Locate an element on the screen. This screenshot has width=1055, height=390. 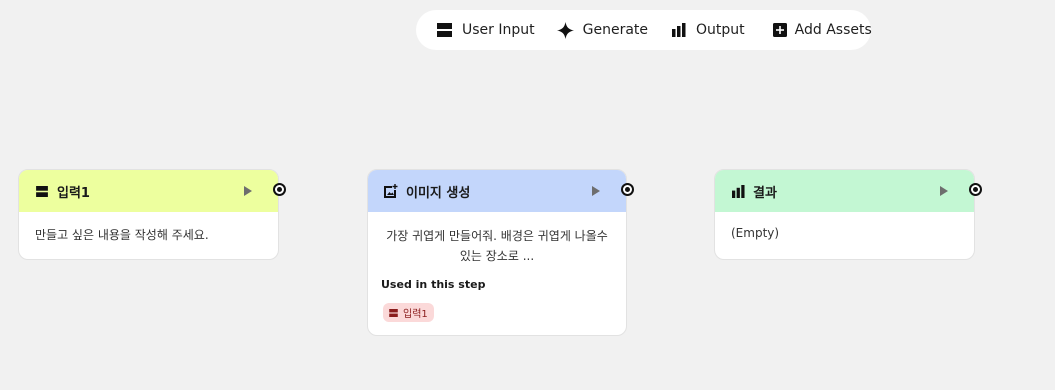
chip-label: 입력1 is located at coordinates (415, 314).